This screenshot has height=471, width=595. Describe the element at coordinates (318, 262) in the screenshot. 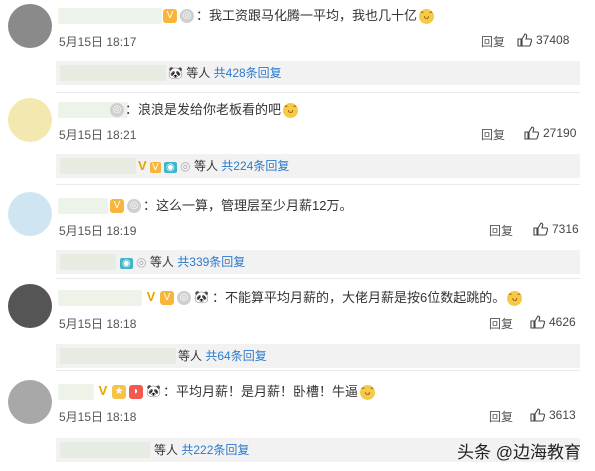

I see `reply-summary: ◉ ◎ 等人 共339条回复` at that location.